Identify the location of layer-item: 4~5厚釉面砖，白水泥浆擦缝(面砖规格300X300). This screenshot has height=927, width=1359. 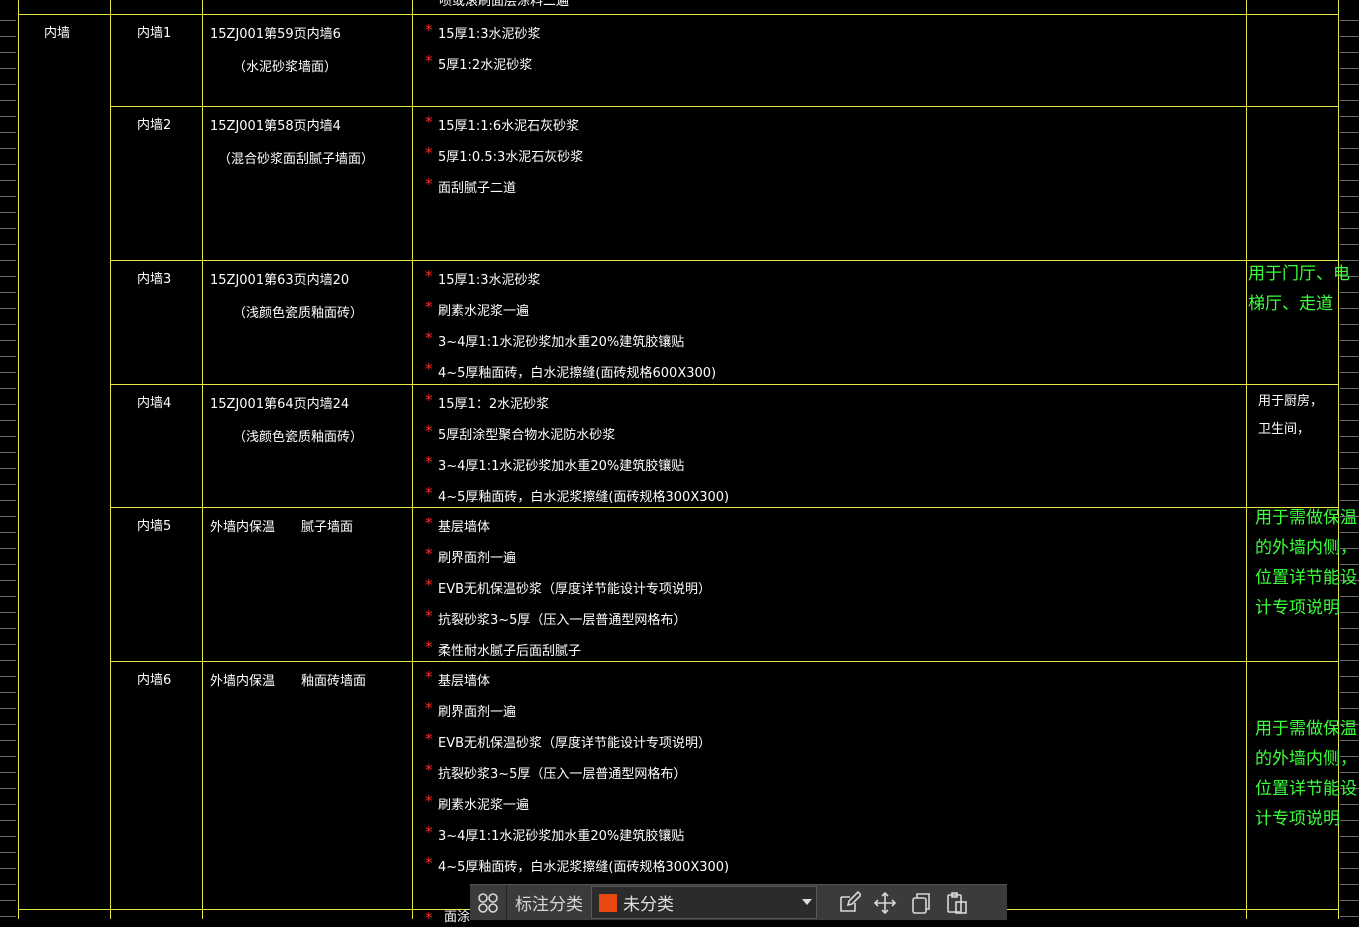
(584, 867).